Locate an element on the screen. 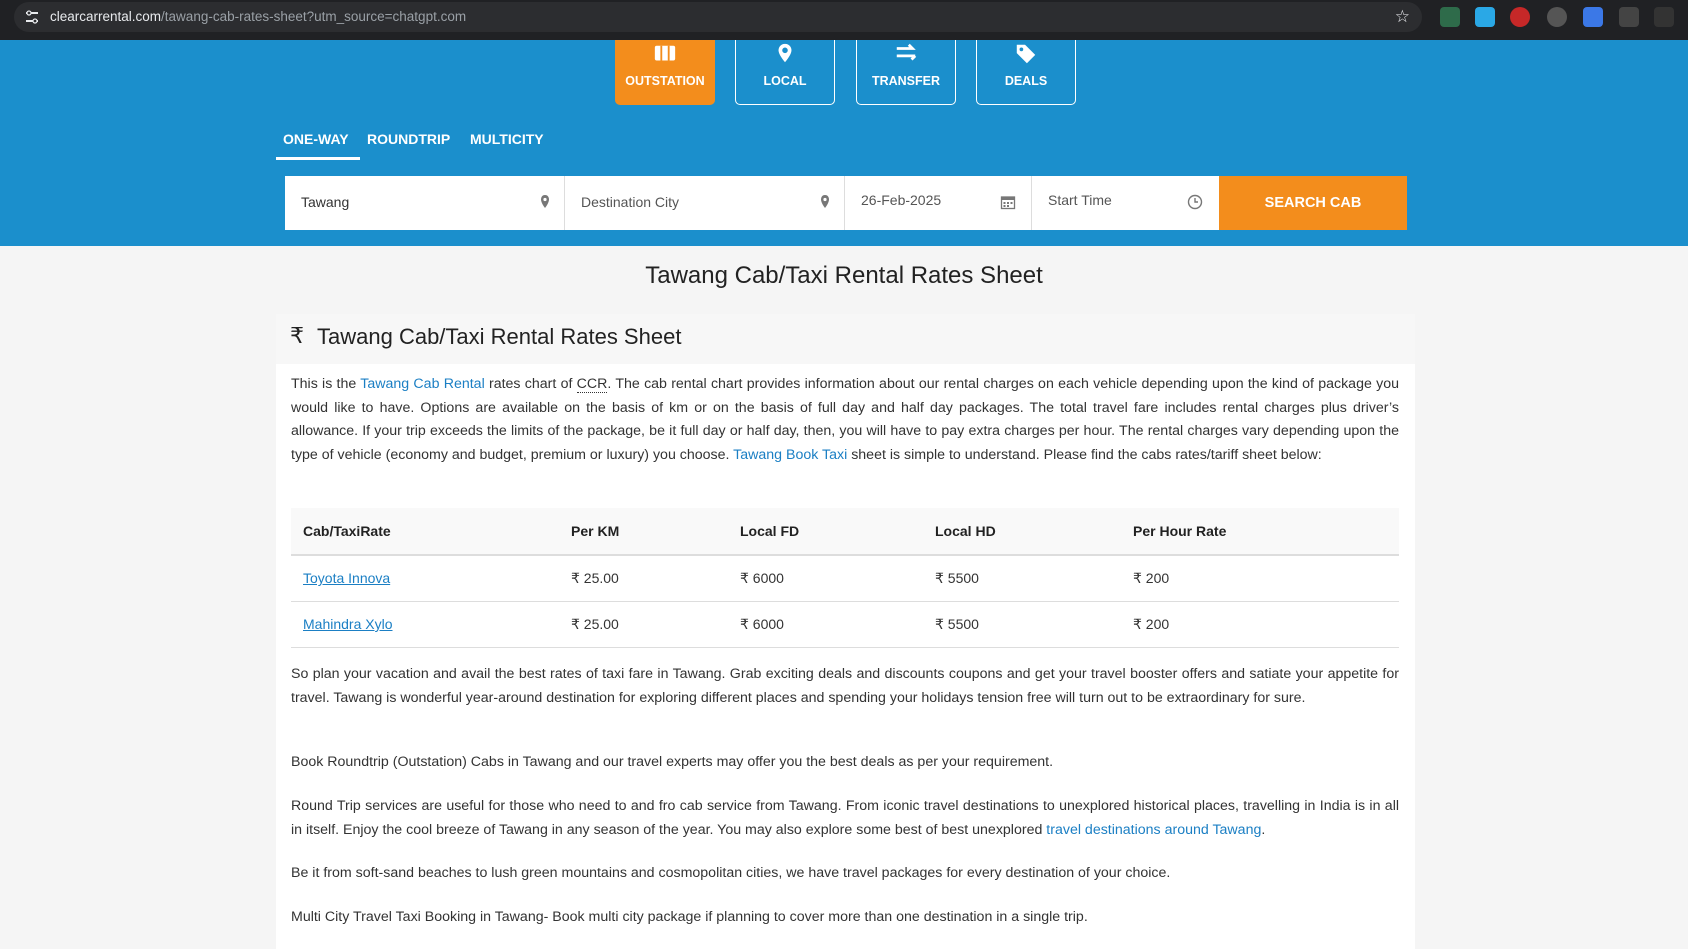 This screenshot has width=1688, height=949. extension-2-icon is located at coordinates (1485, 17).